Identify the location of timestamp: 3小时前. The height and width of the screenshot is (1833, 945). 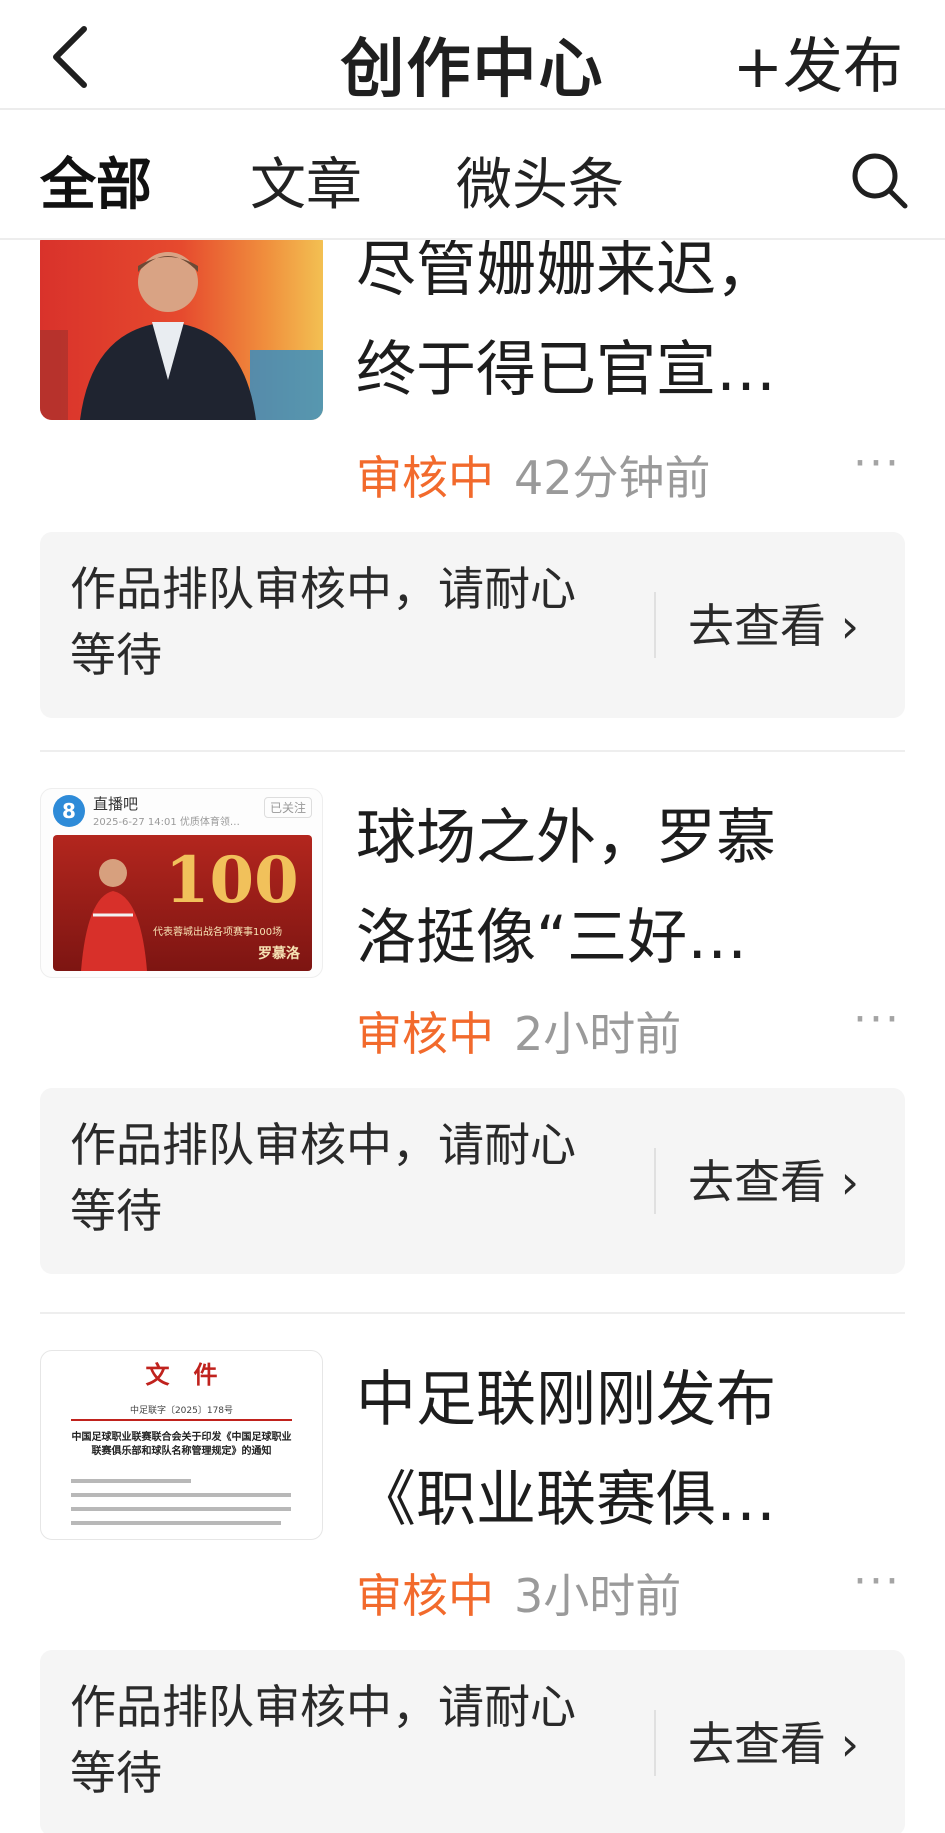
(598, 1596).